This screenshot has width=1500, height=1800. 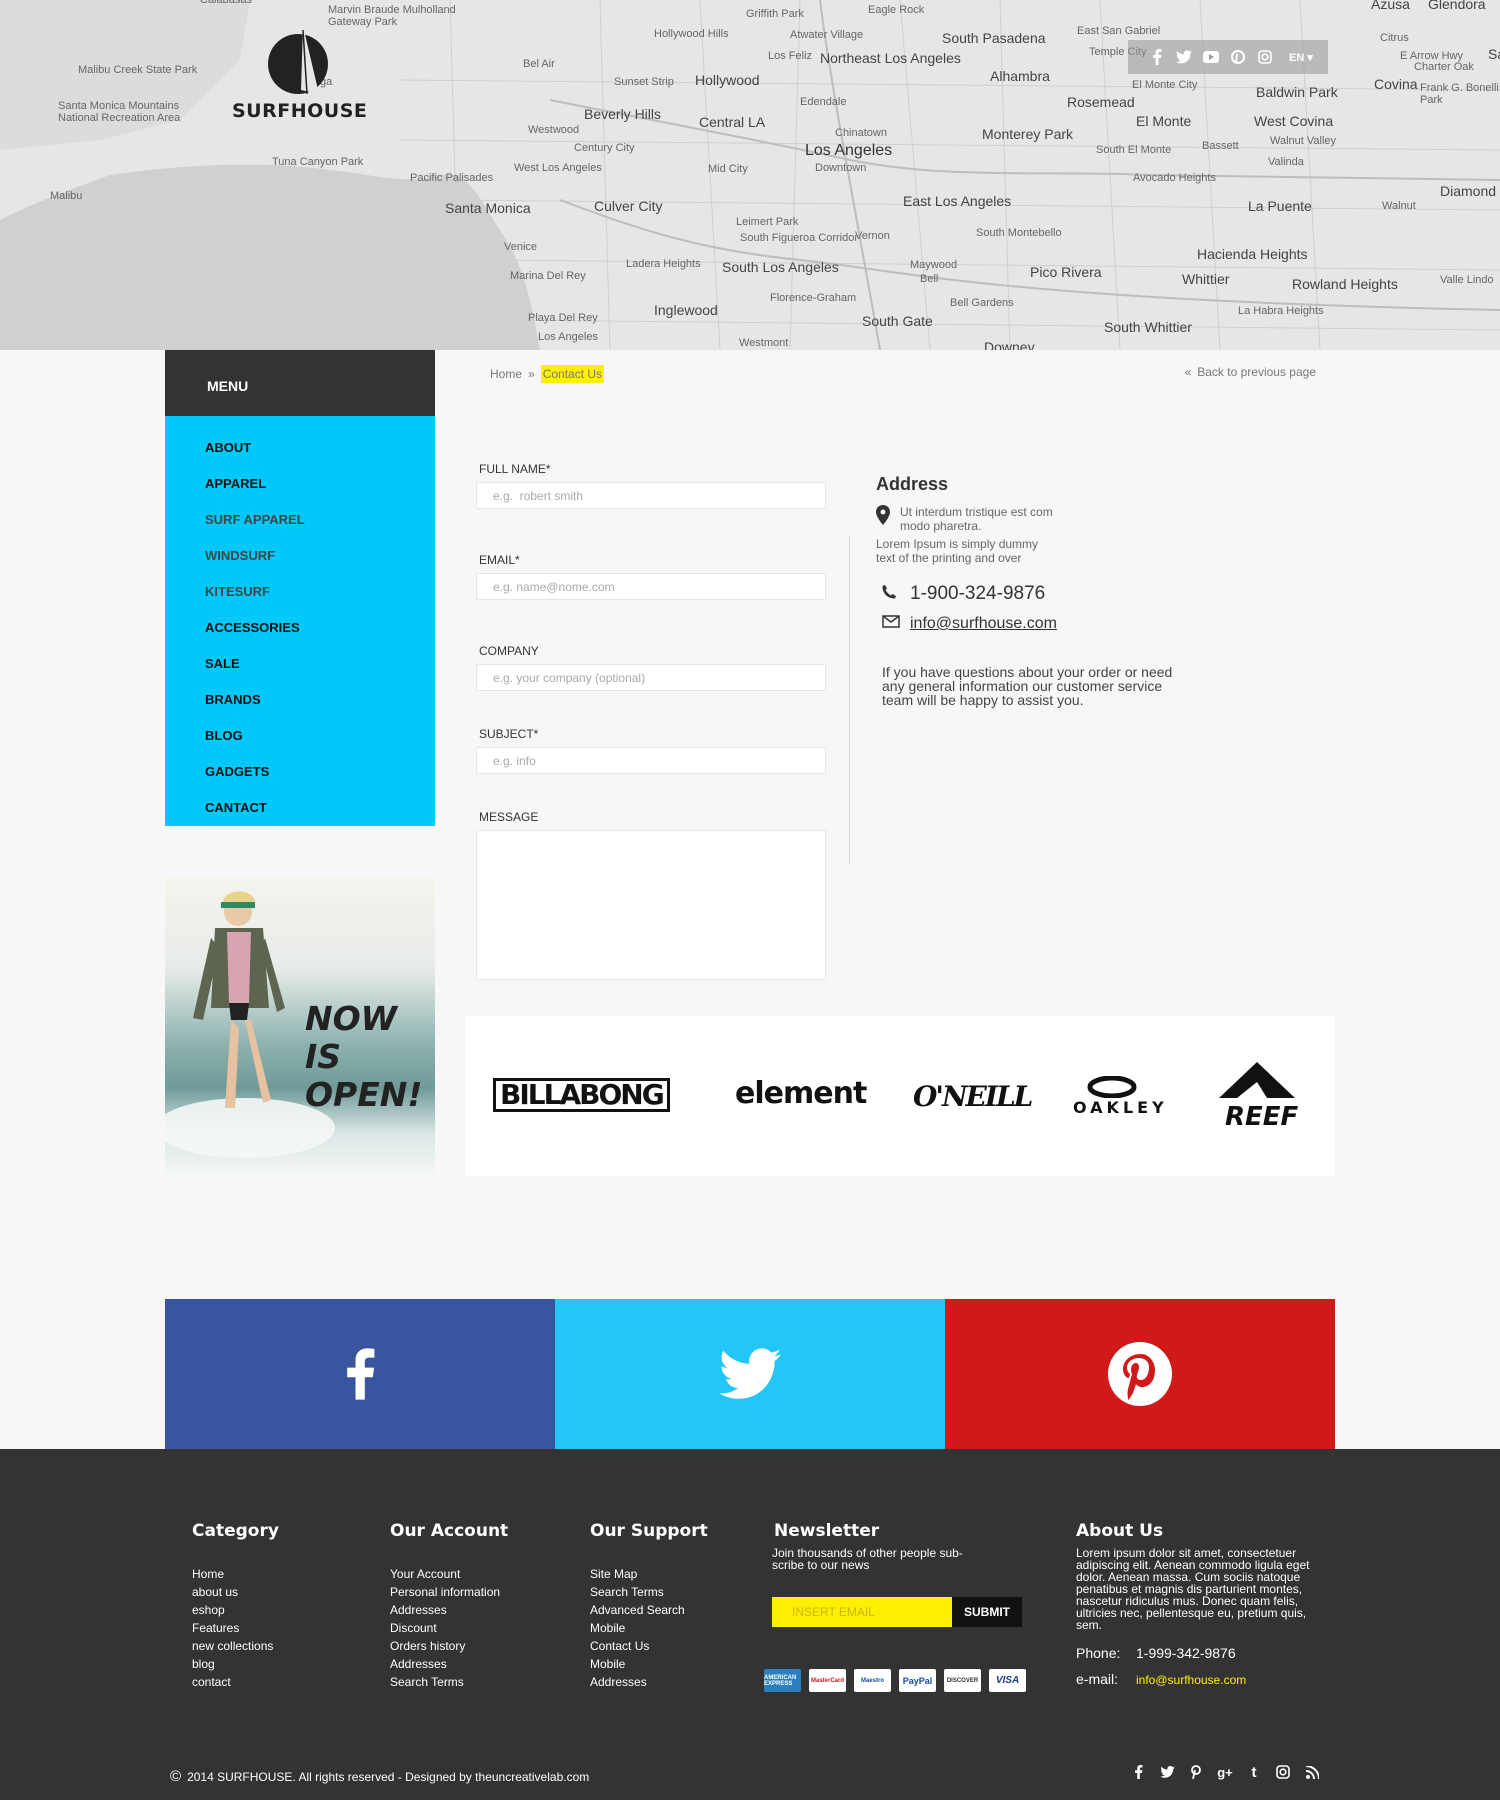 What do you see at coordinates (623, 114) in the screenshot?
I see `map-label: Beverly Hills` at bounding box center [623, 114].